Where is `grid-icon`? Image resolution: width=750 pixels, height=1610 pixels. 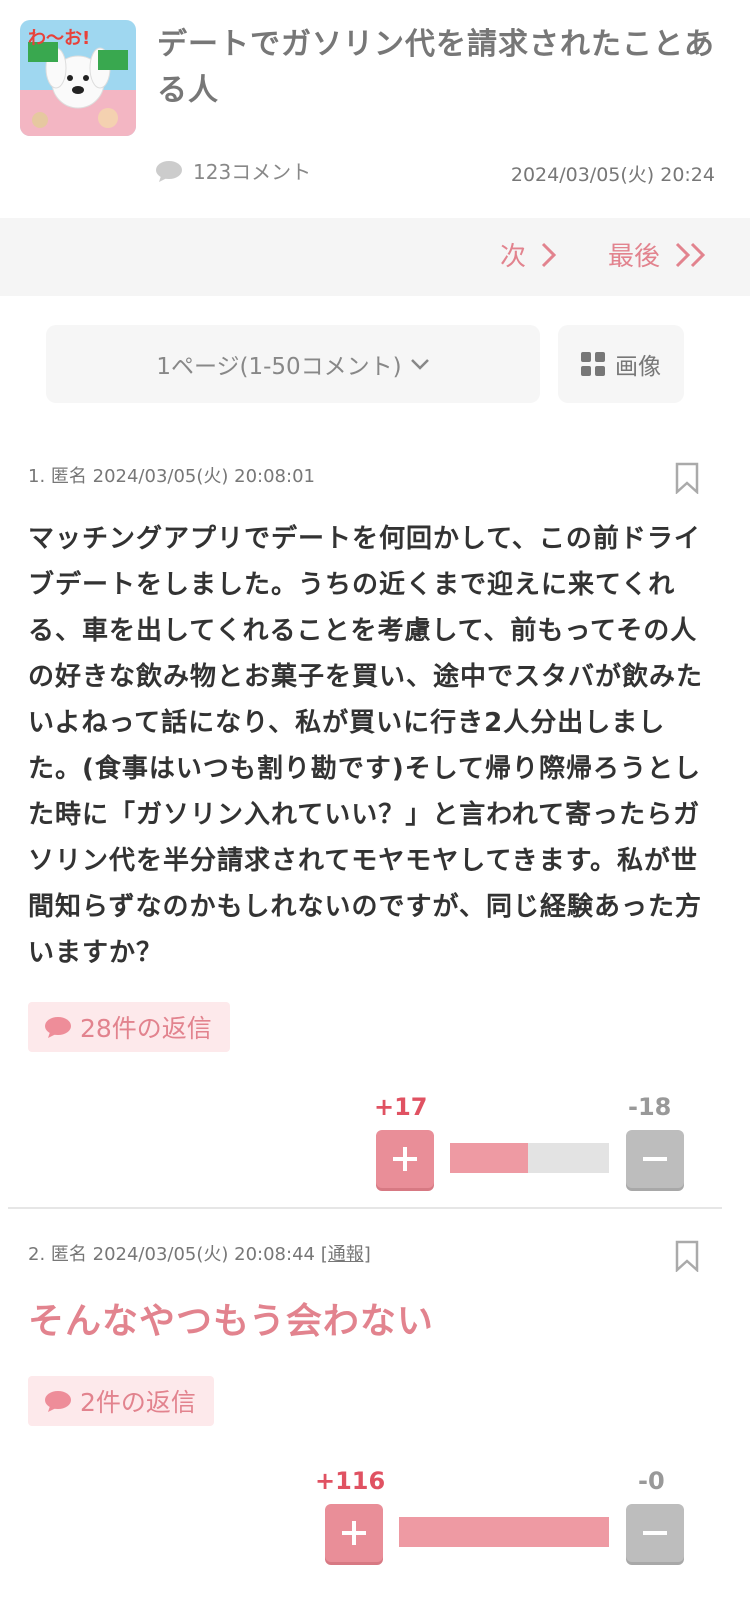
grid-icon is located at coordinates (593, 364).